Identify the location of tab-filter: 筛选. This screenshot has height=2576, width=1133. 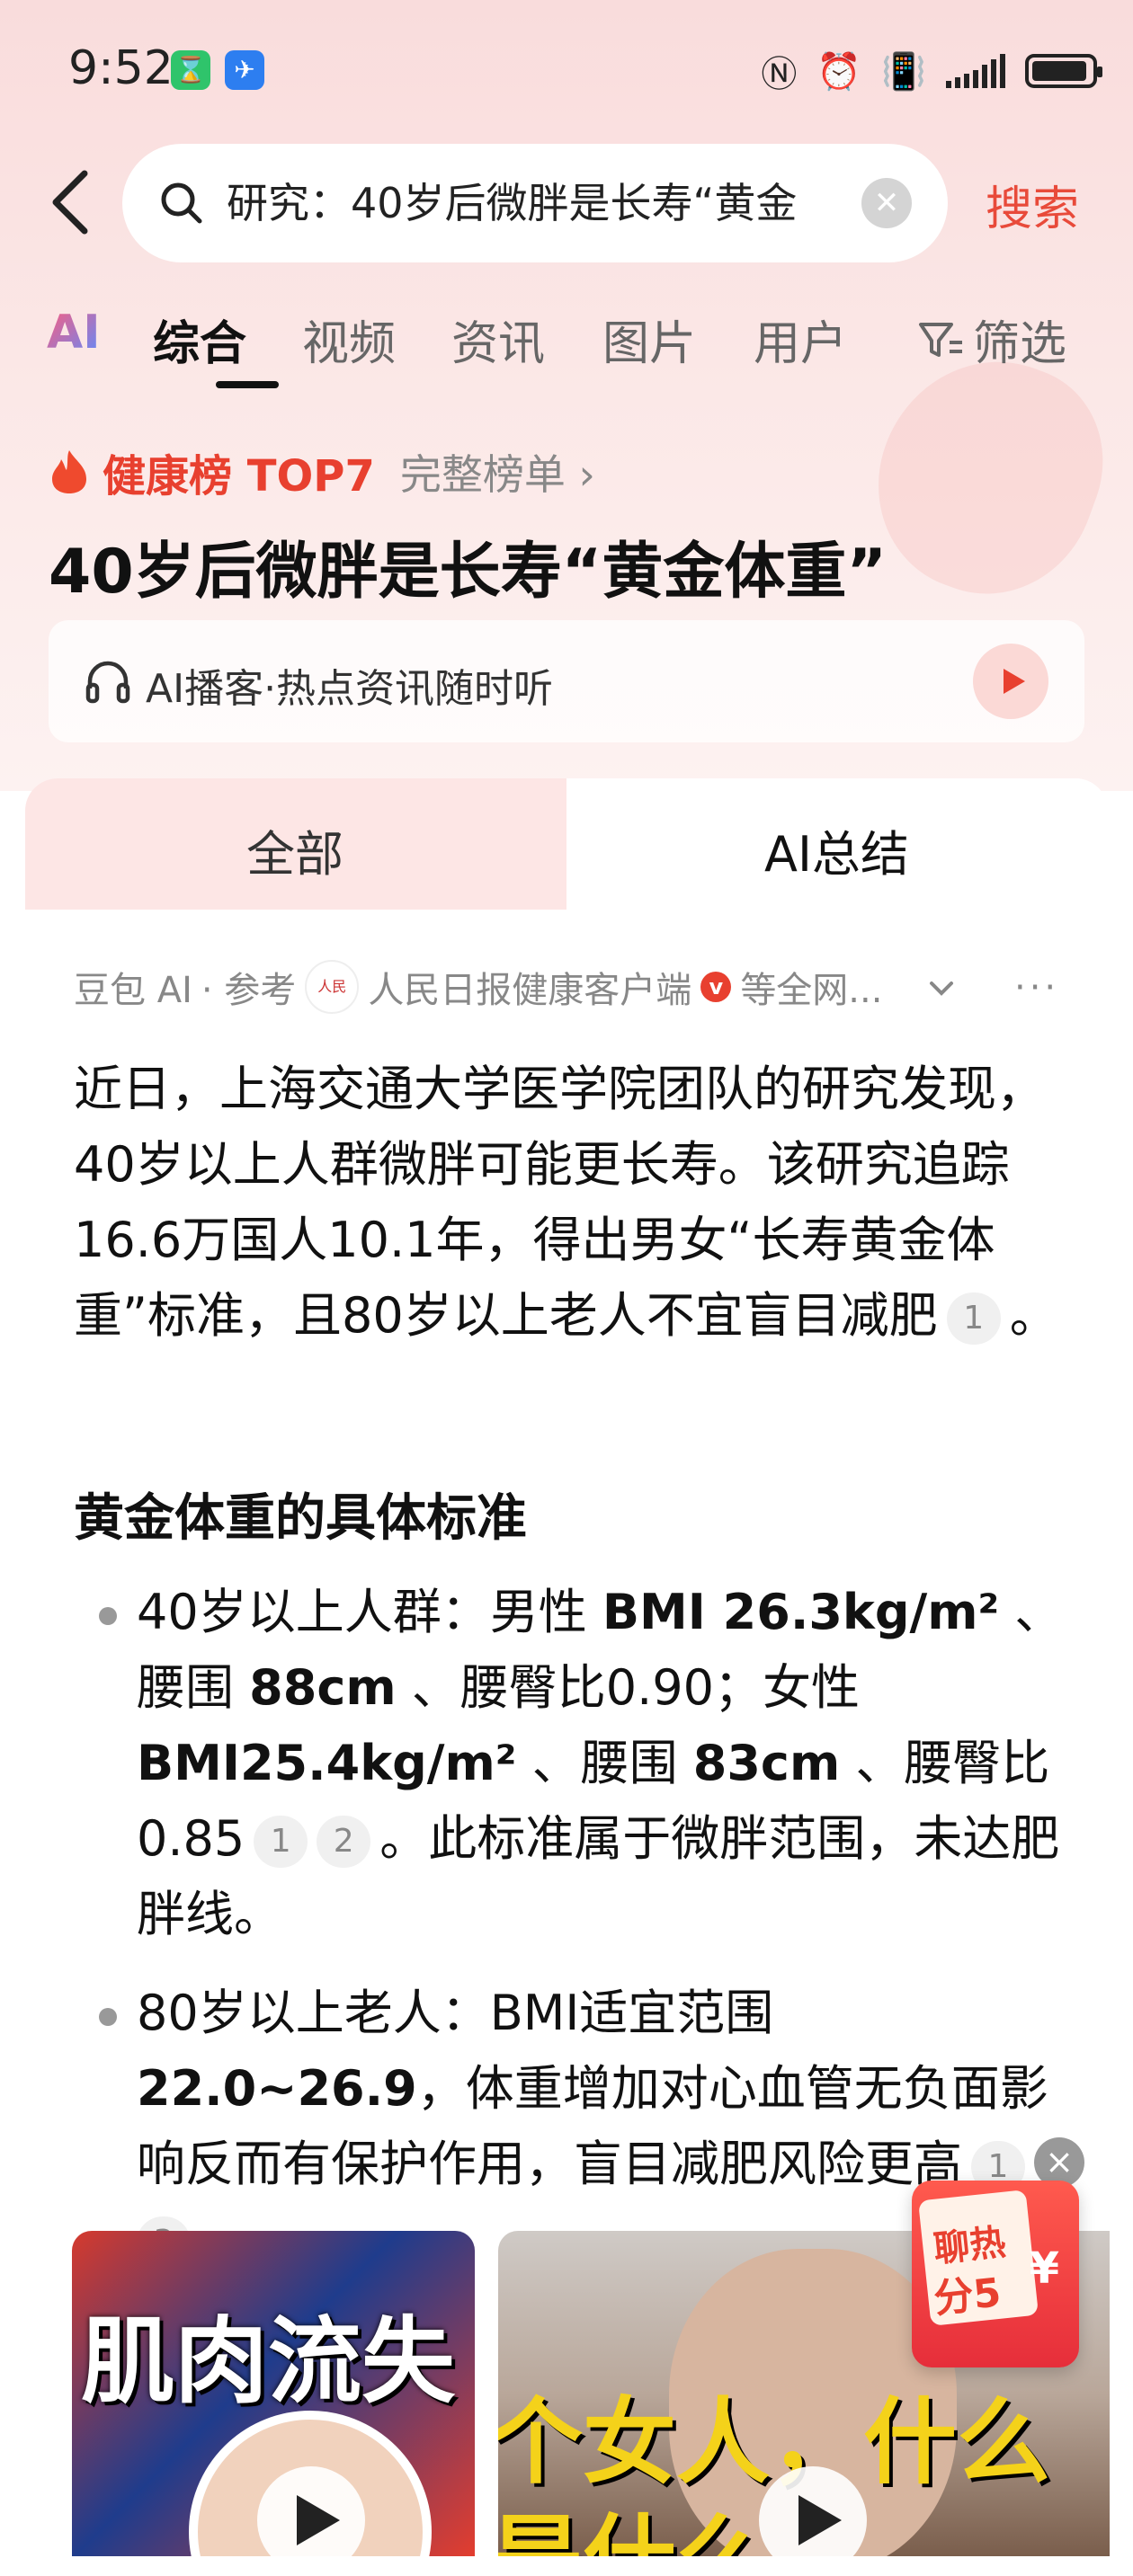
(991, 339).